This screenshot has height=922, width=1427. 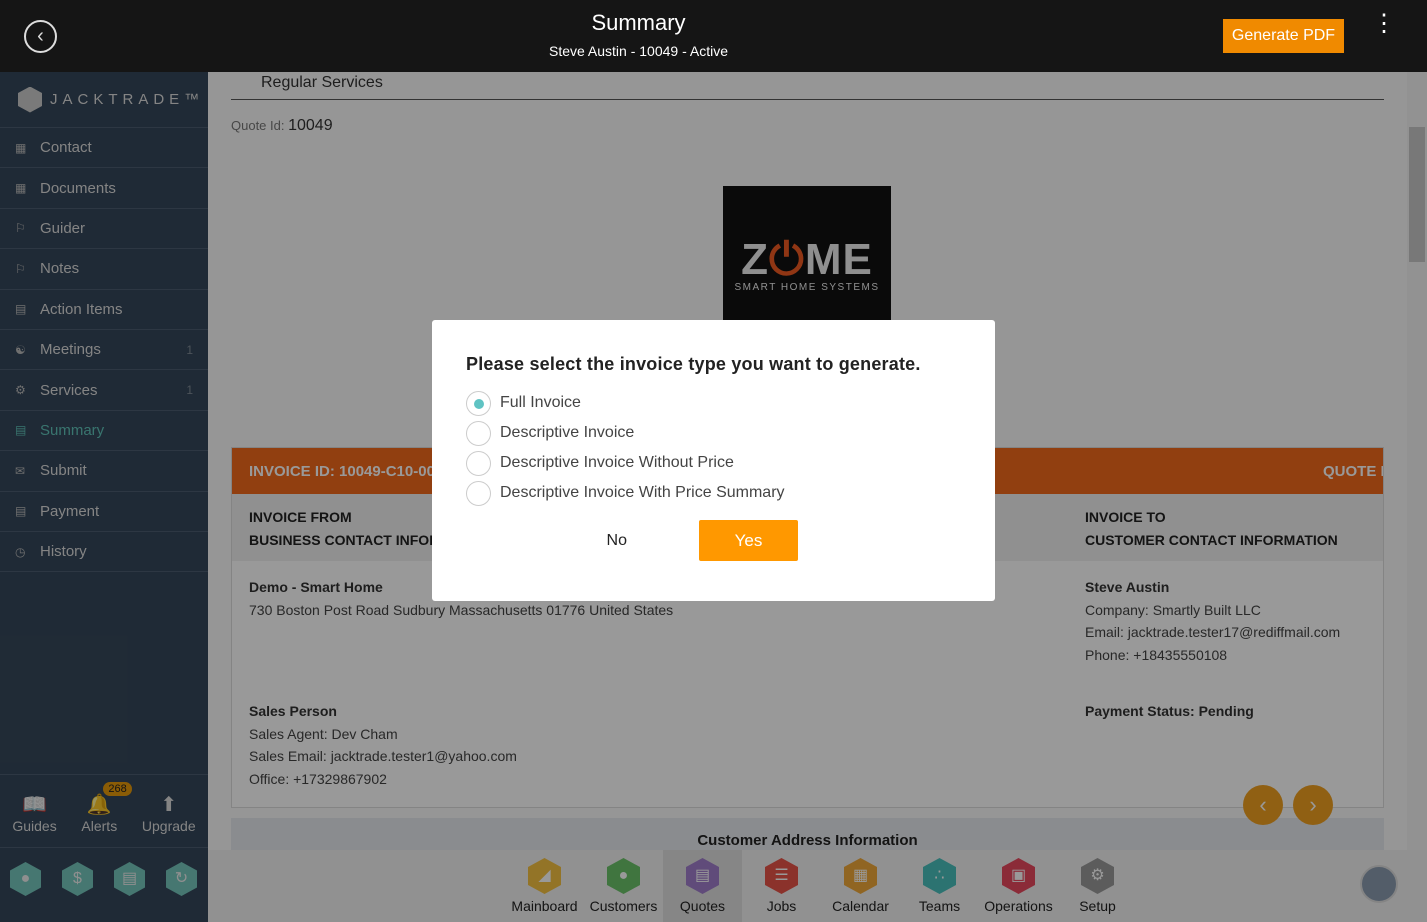 I want to click on option-label: Descriptive Invoice, so click(x=567, y=432).